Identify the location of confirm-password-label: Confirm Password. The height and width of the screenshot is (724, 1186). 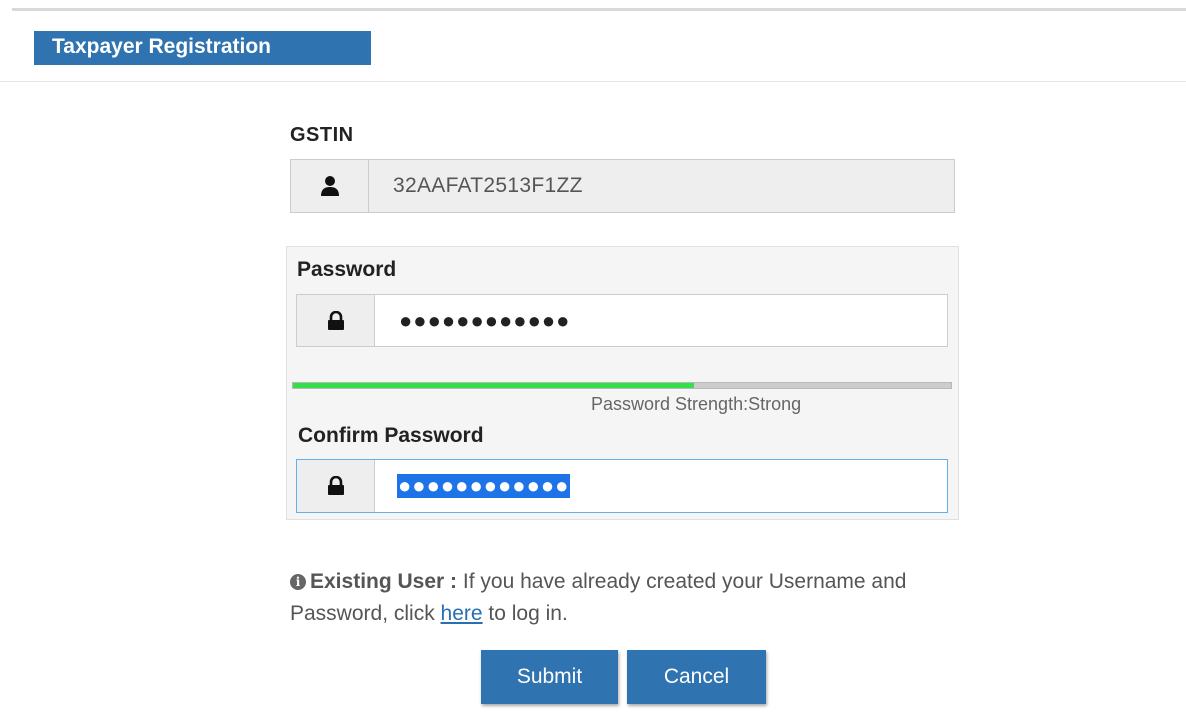
(391, 435).